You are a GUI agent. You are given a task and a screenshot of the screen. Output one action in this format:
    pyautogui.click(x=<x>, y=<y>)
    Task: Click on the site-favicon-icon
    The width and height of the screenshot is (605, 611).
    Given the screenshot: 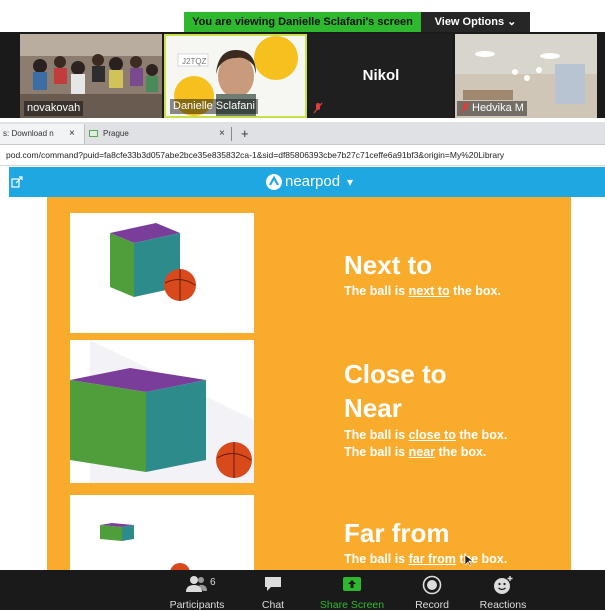 What is the action you would take?
    pyautogui.click(x=93, y=133)
    